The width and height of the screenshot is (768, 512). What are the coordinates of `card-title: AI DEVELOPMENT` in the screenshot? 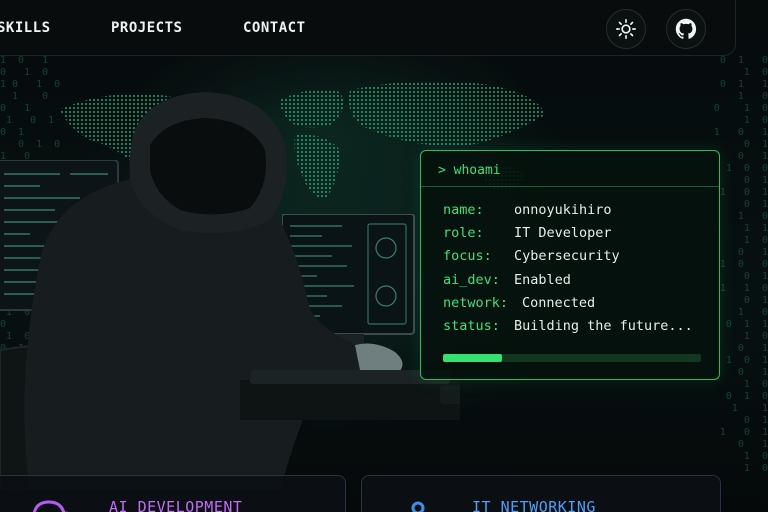 It's located at (176, 505).